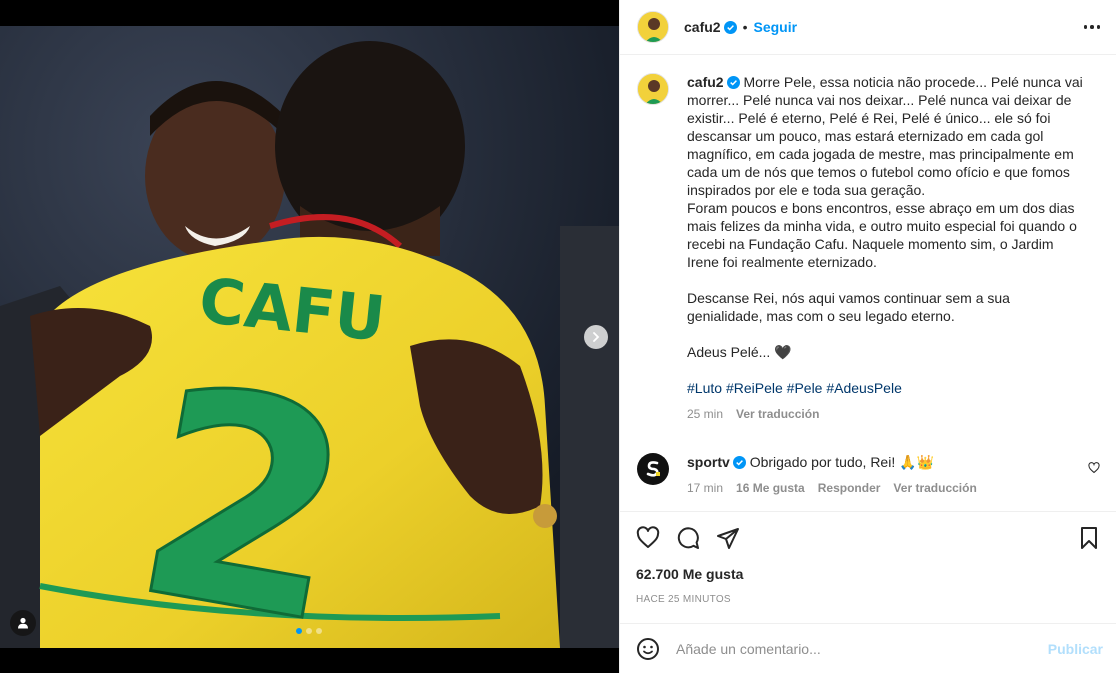 The height and width of the screenshot is (673, 1116). What do you see at coordinates (704, 388) in the screenshot?
I see `hashtag-link: #Luto` at bounding box center [704, 388].